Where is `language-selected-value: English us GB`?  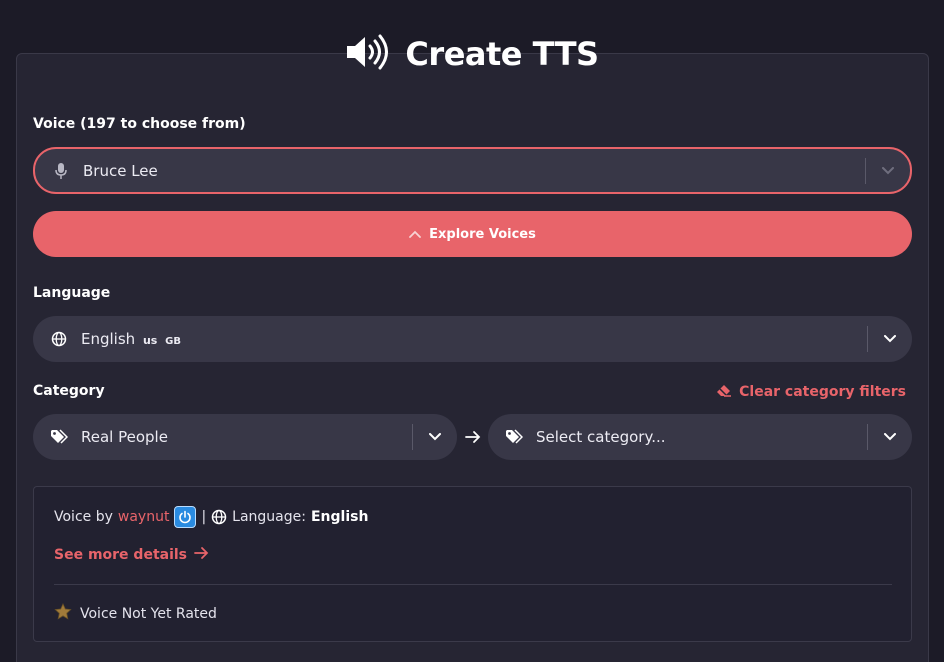
language-selected-value: English us GB is located at coordinates (474, 339).